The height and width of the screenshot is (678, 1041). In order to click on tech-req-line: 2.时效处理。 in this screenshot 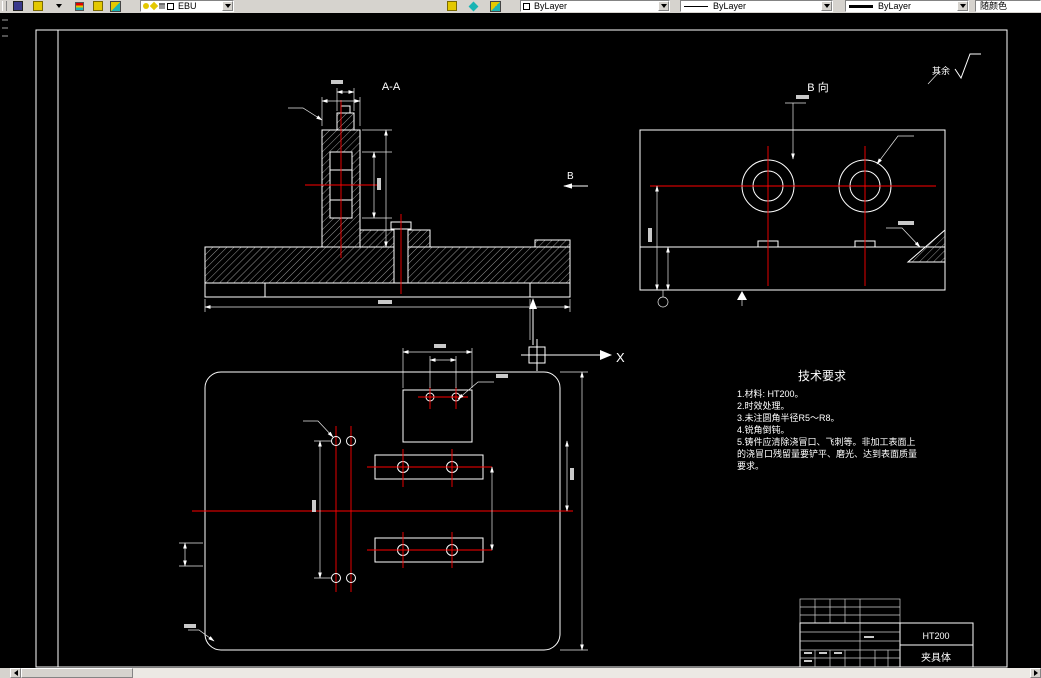, I will do `click(763, 405)`.